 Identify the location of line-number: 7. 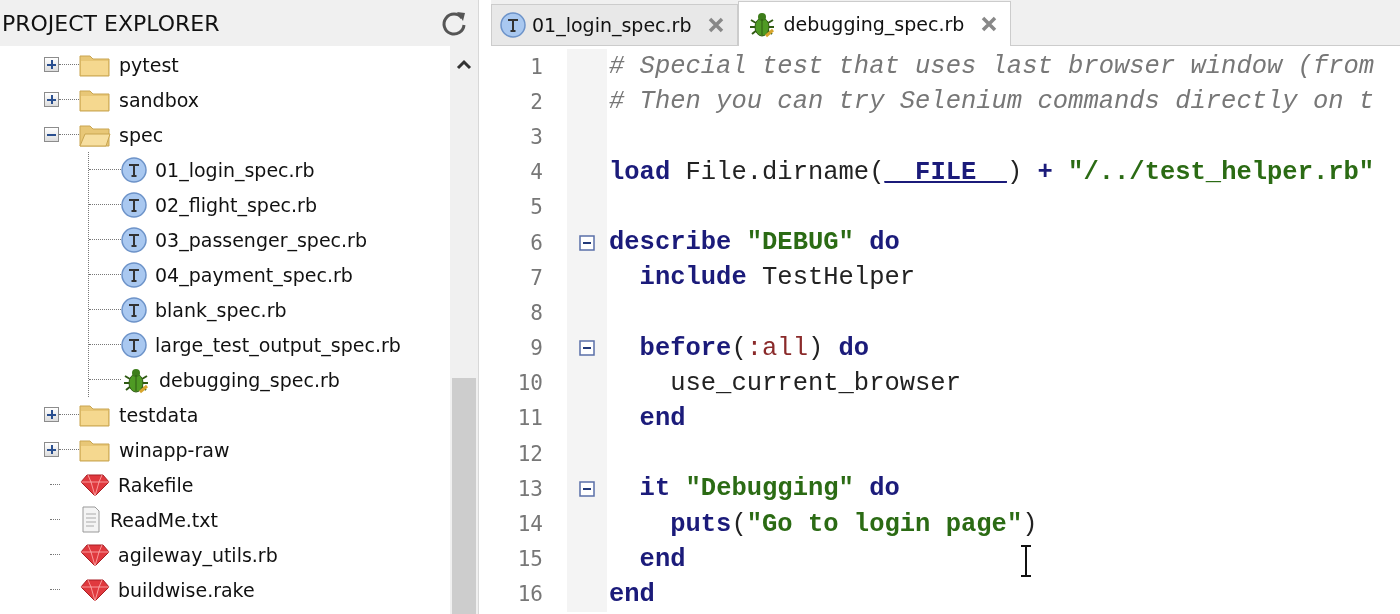
(536, 277).